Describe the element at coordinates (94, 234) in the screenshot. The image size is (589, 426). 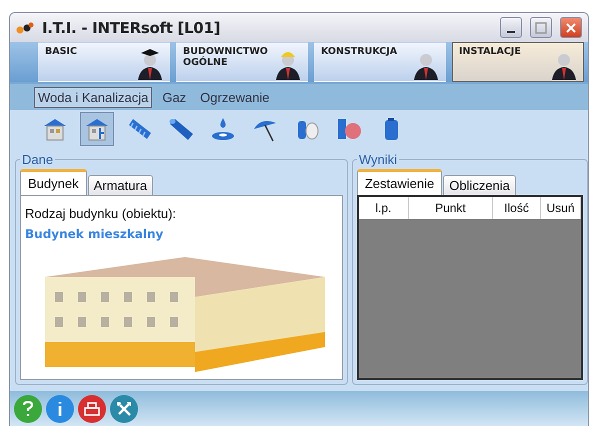
I see `building-type-value: Budynek mieszkalny` at that location.